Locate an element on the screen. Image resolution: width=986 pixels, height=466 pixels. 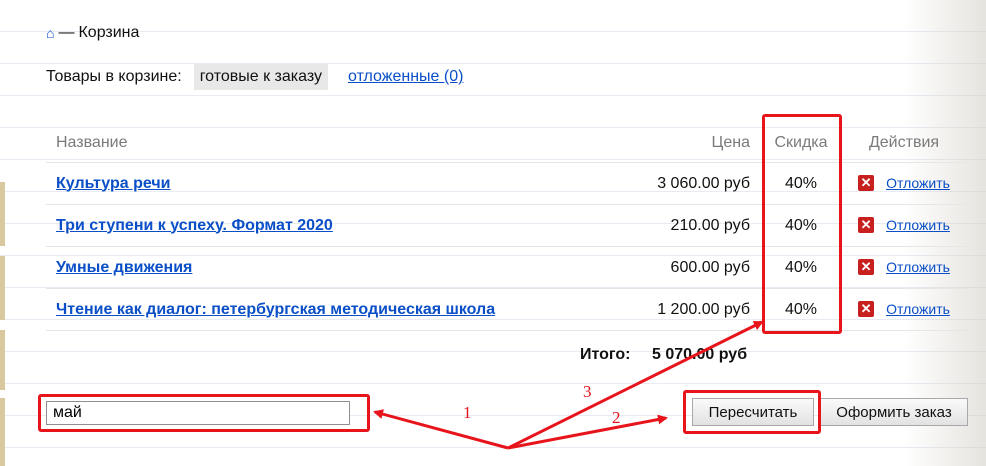
annotation-box-discount is located at coordinates (802, 224).